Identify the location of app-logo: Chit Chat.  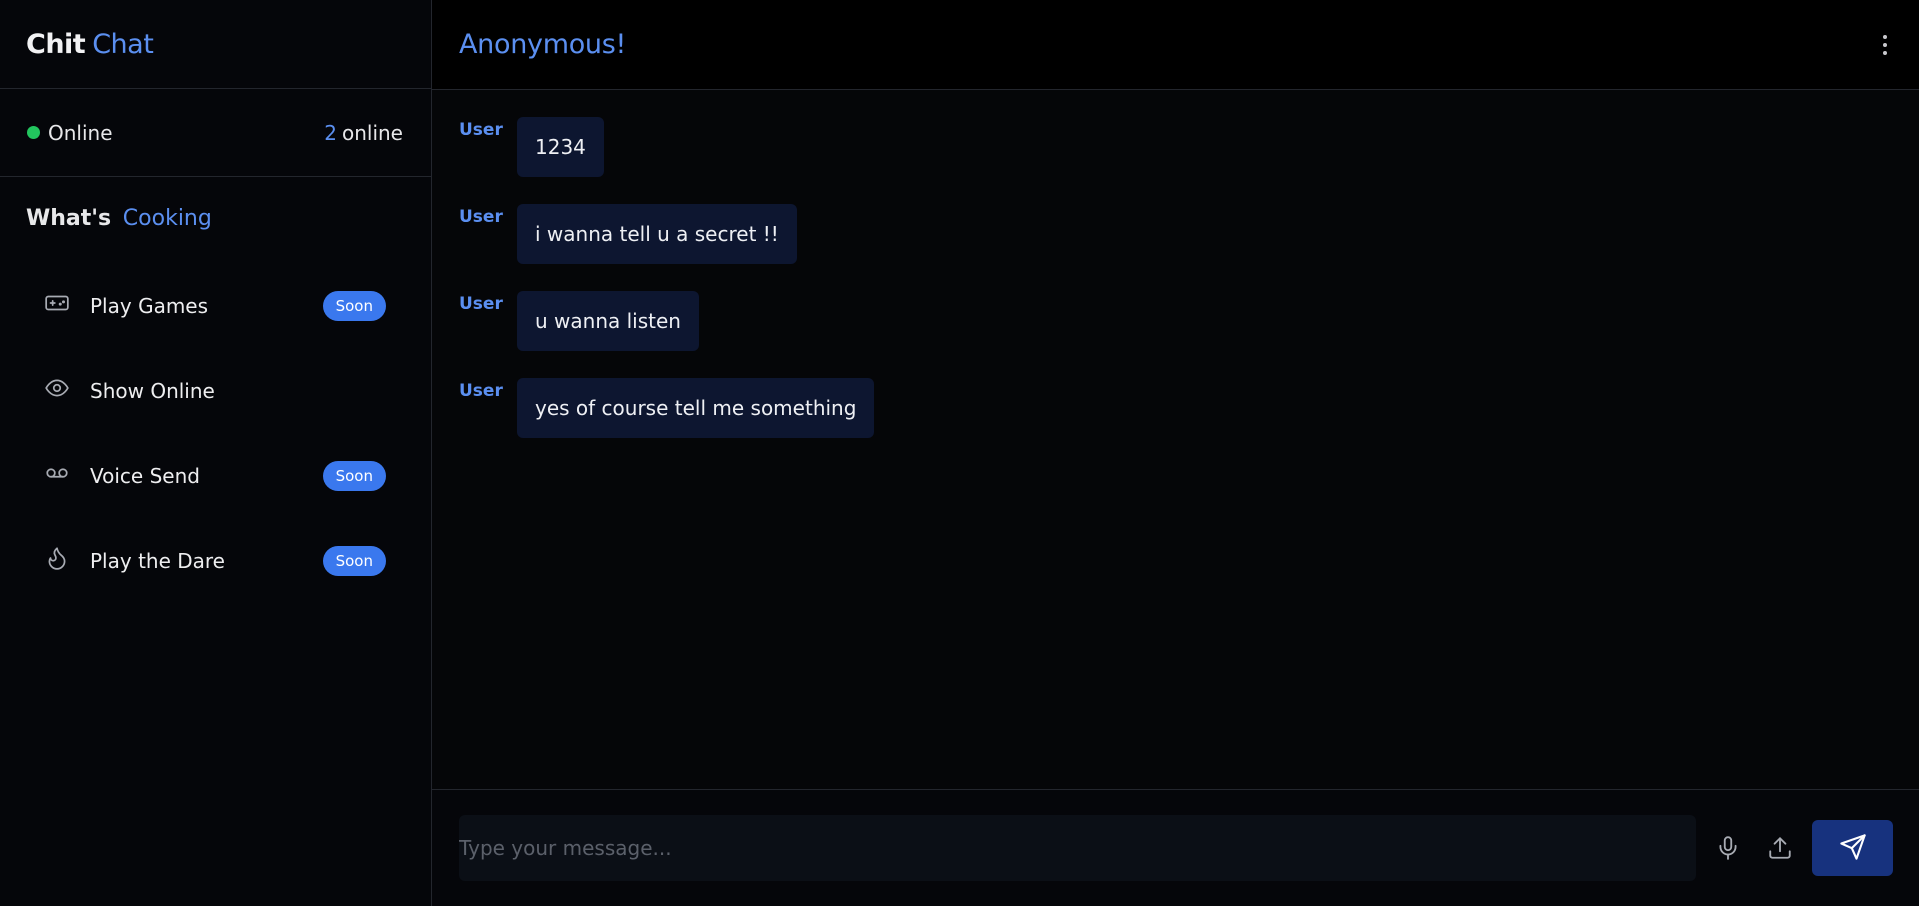
(215, 44).